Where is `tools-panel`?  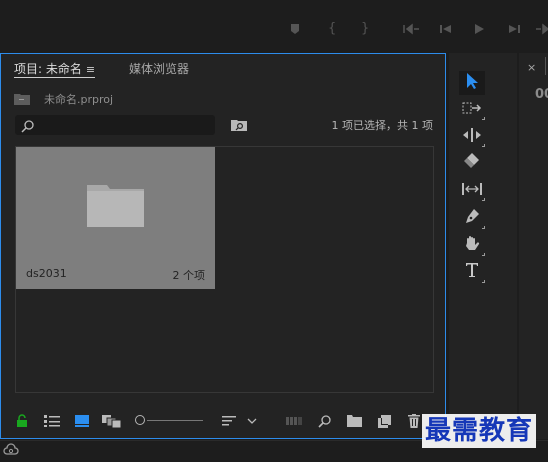 tools-panel is located at coordinates (483, 246).